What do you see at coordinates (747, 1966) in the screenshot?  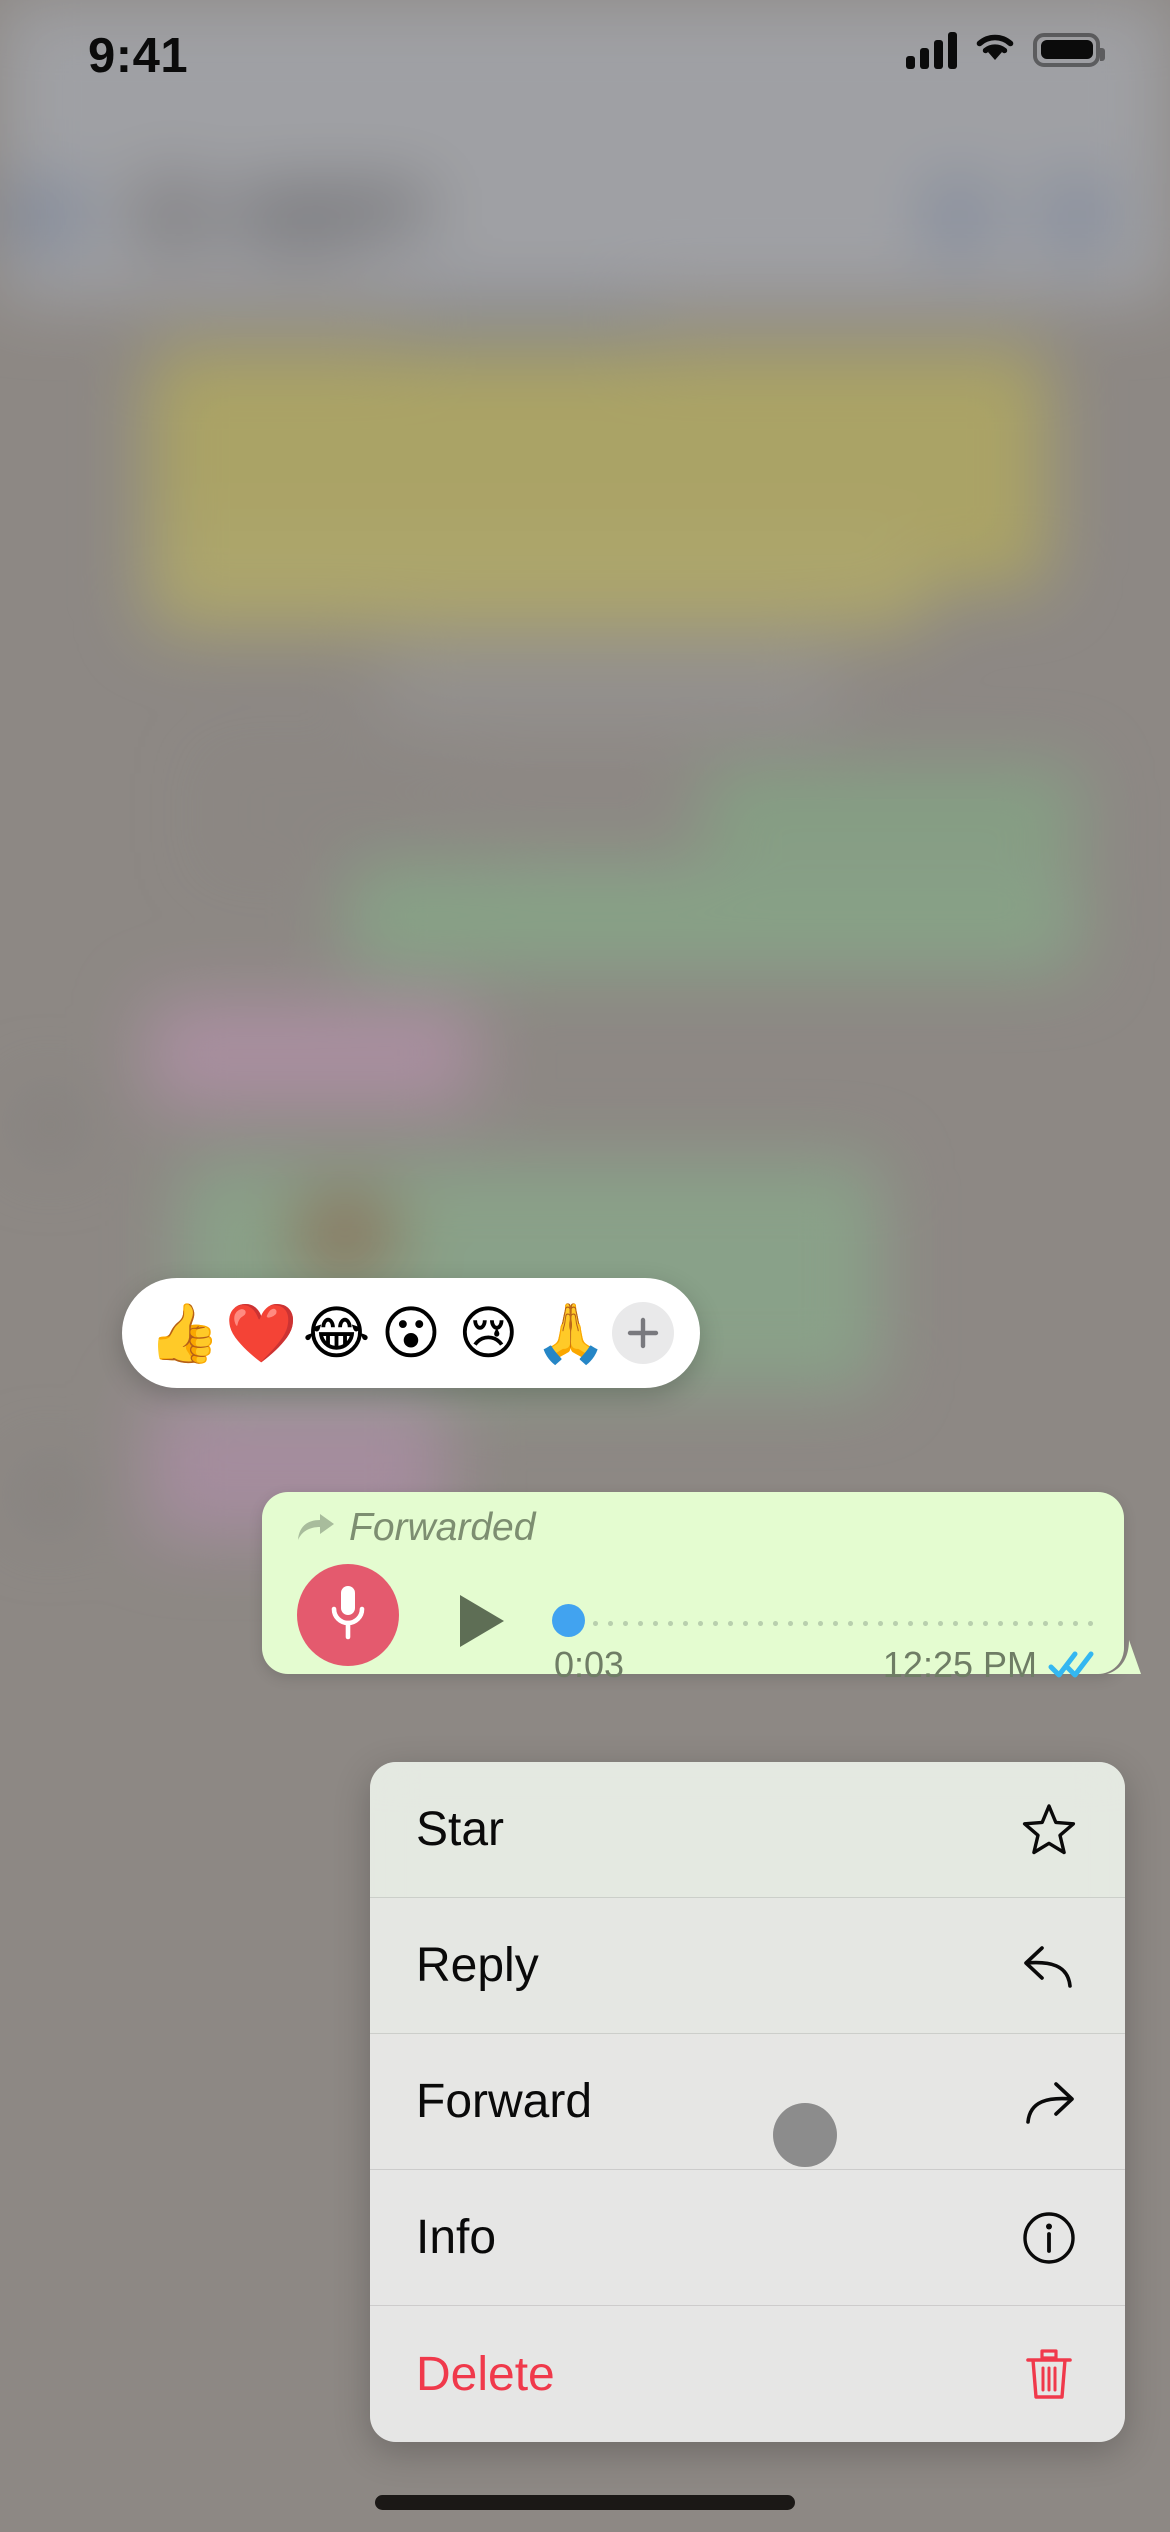 I see `context-menu-item-reply: Reply` at bounding box center [747, 1966].